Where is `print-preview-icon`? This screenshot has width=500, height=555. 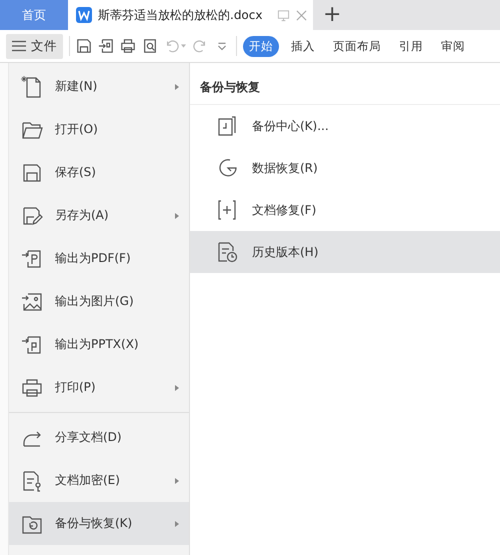 print-preview-icon is located at coordinates (150, 46).